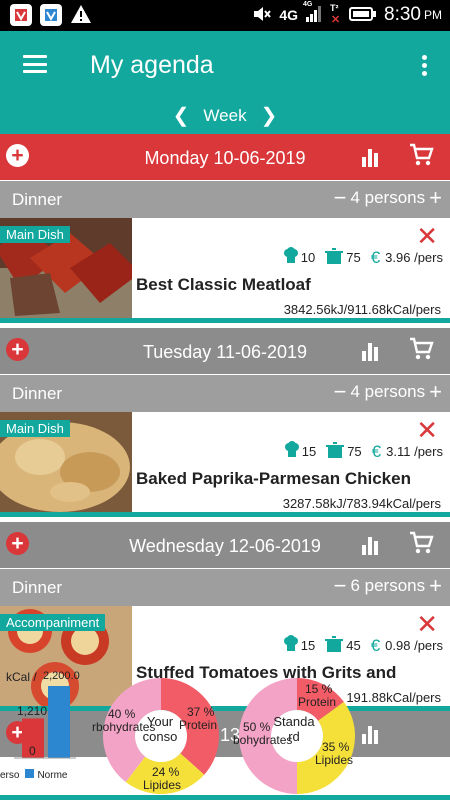 This screenshot has height=805, width=450. What do you see at coordinates (198, 725) in the screenshot?
I see `donut1-label-protein: Protein` at bounding box center [198, 725].